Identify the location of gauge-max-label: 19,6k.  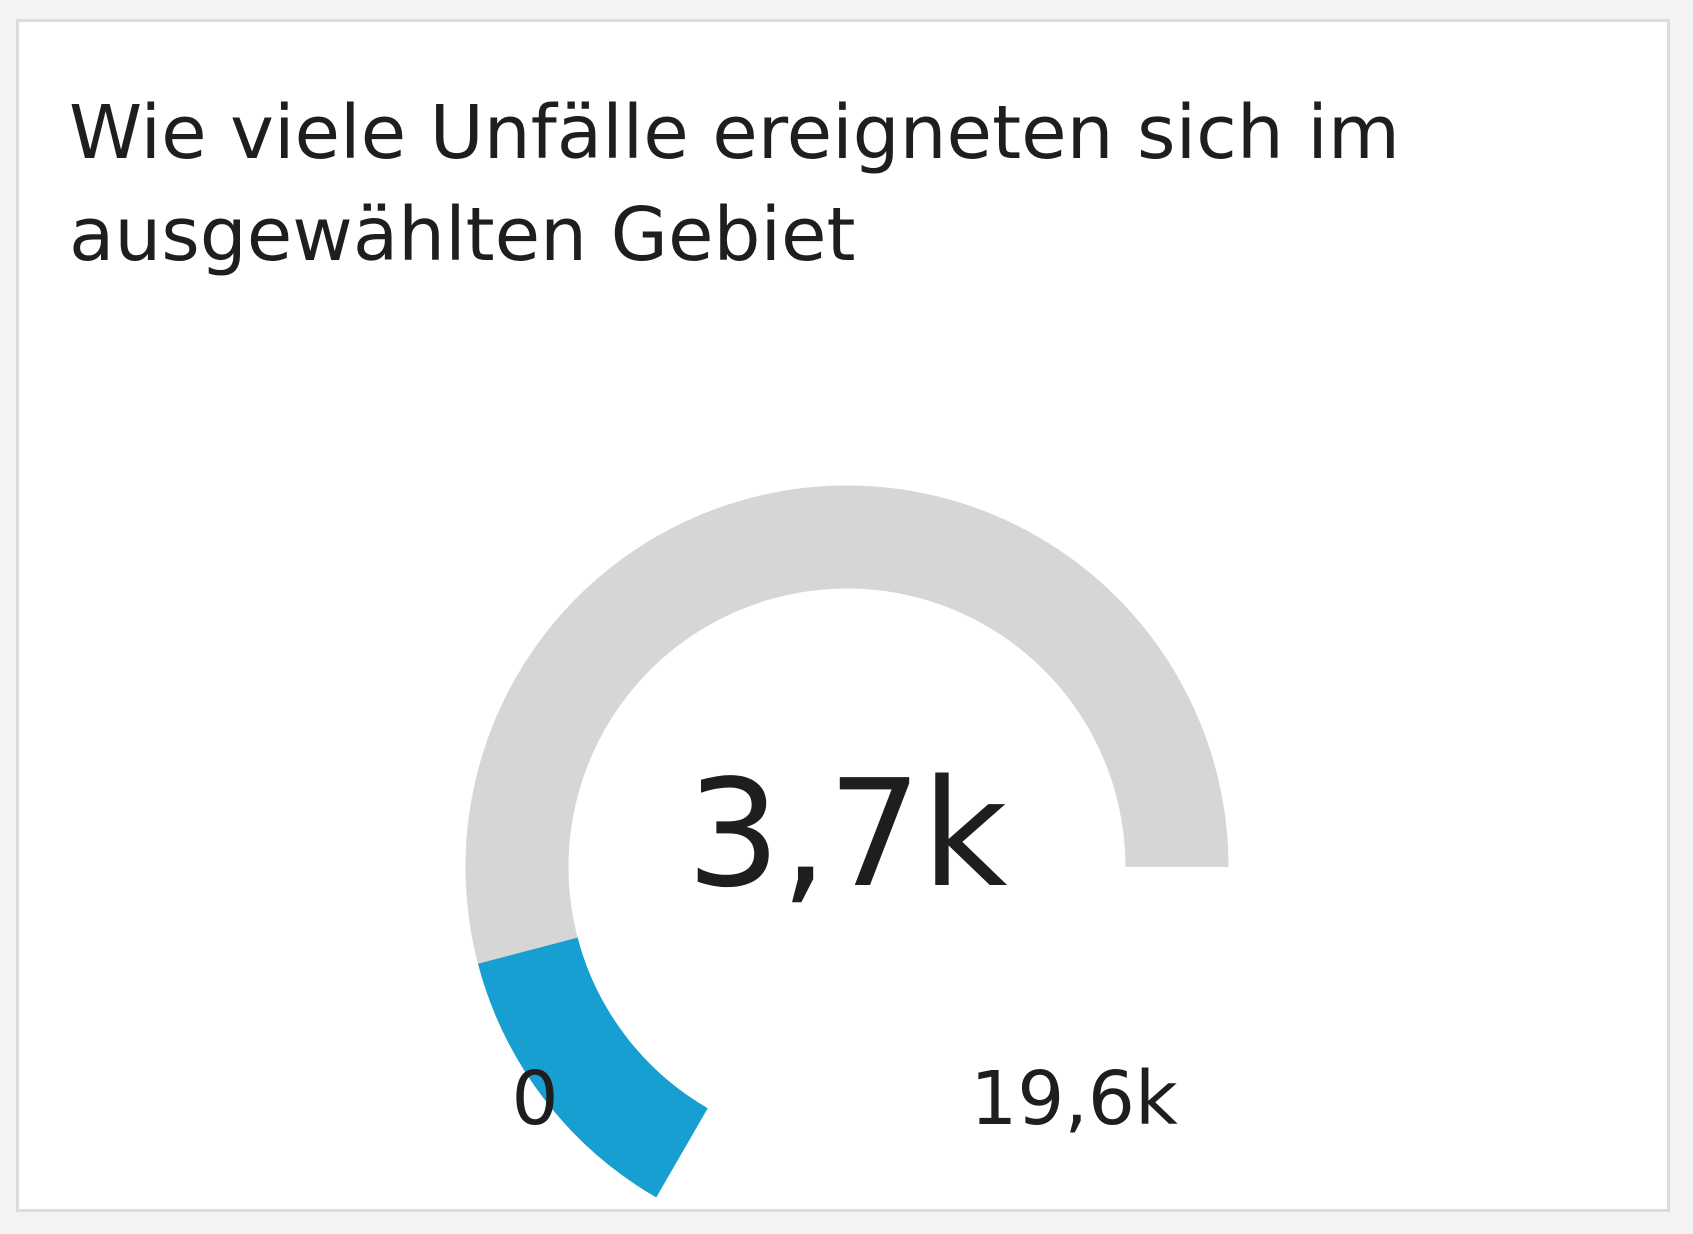
(1074, 1099).